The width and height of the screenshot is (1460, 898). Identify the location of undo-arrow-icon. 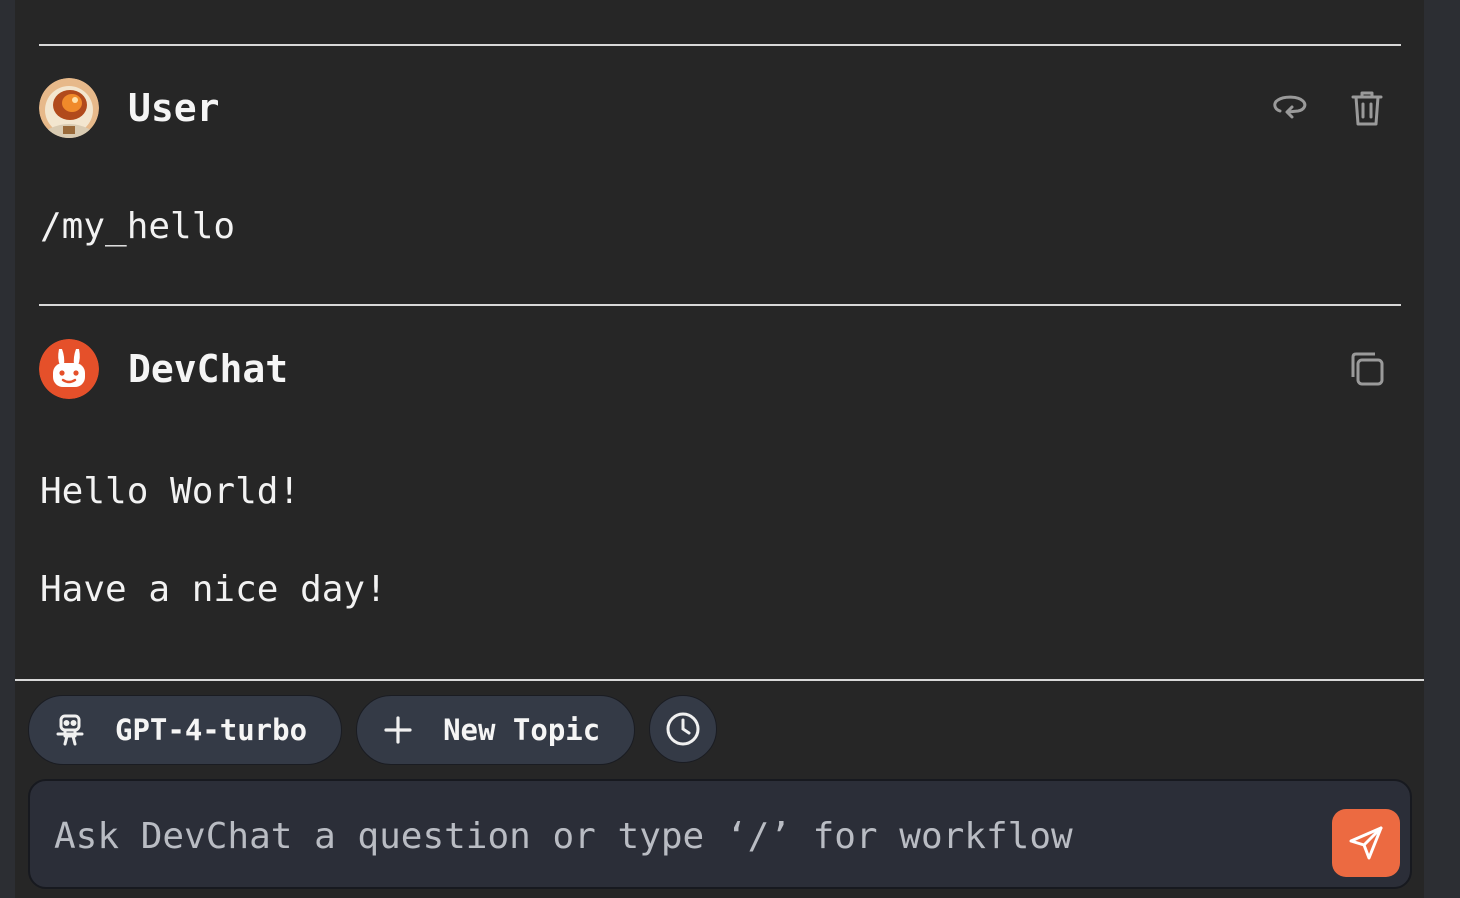
(1289, 108).